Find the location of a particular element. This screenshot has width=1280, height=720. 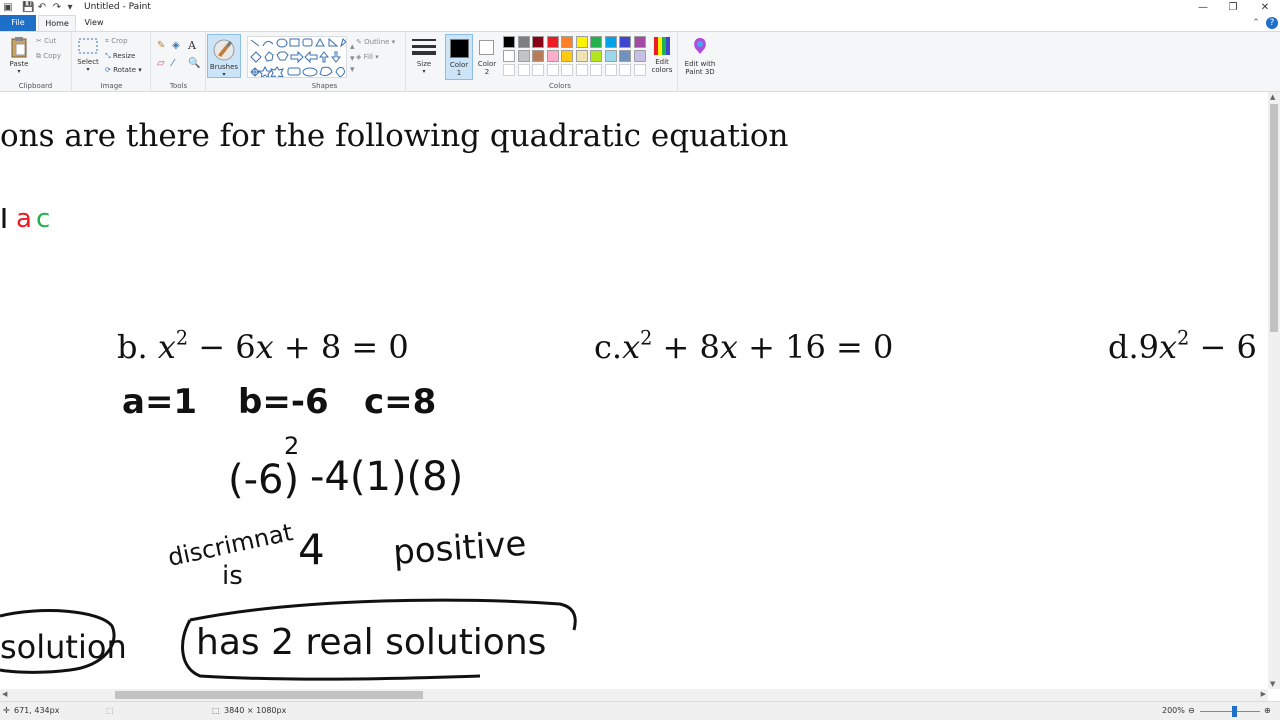

canvas-size-icon: ⬚ is located at coordinates (216, 710).